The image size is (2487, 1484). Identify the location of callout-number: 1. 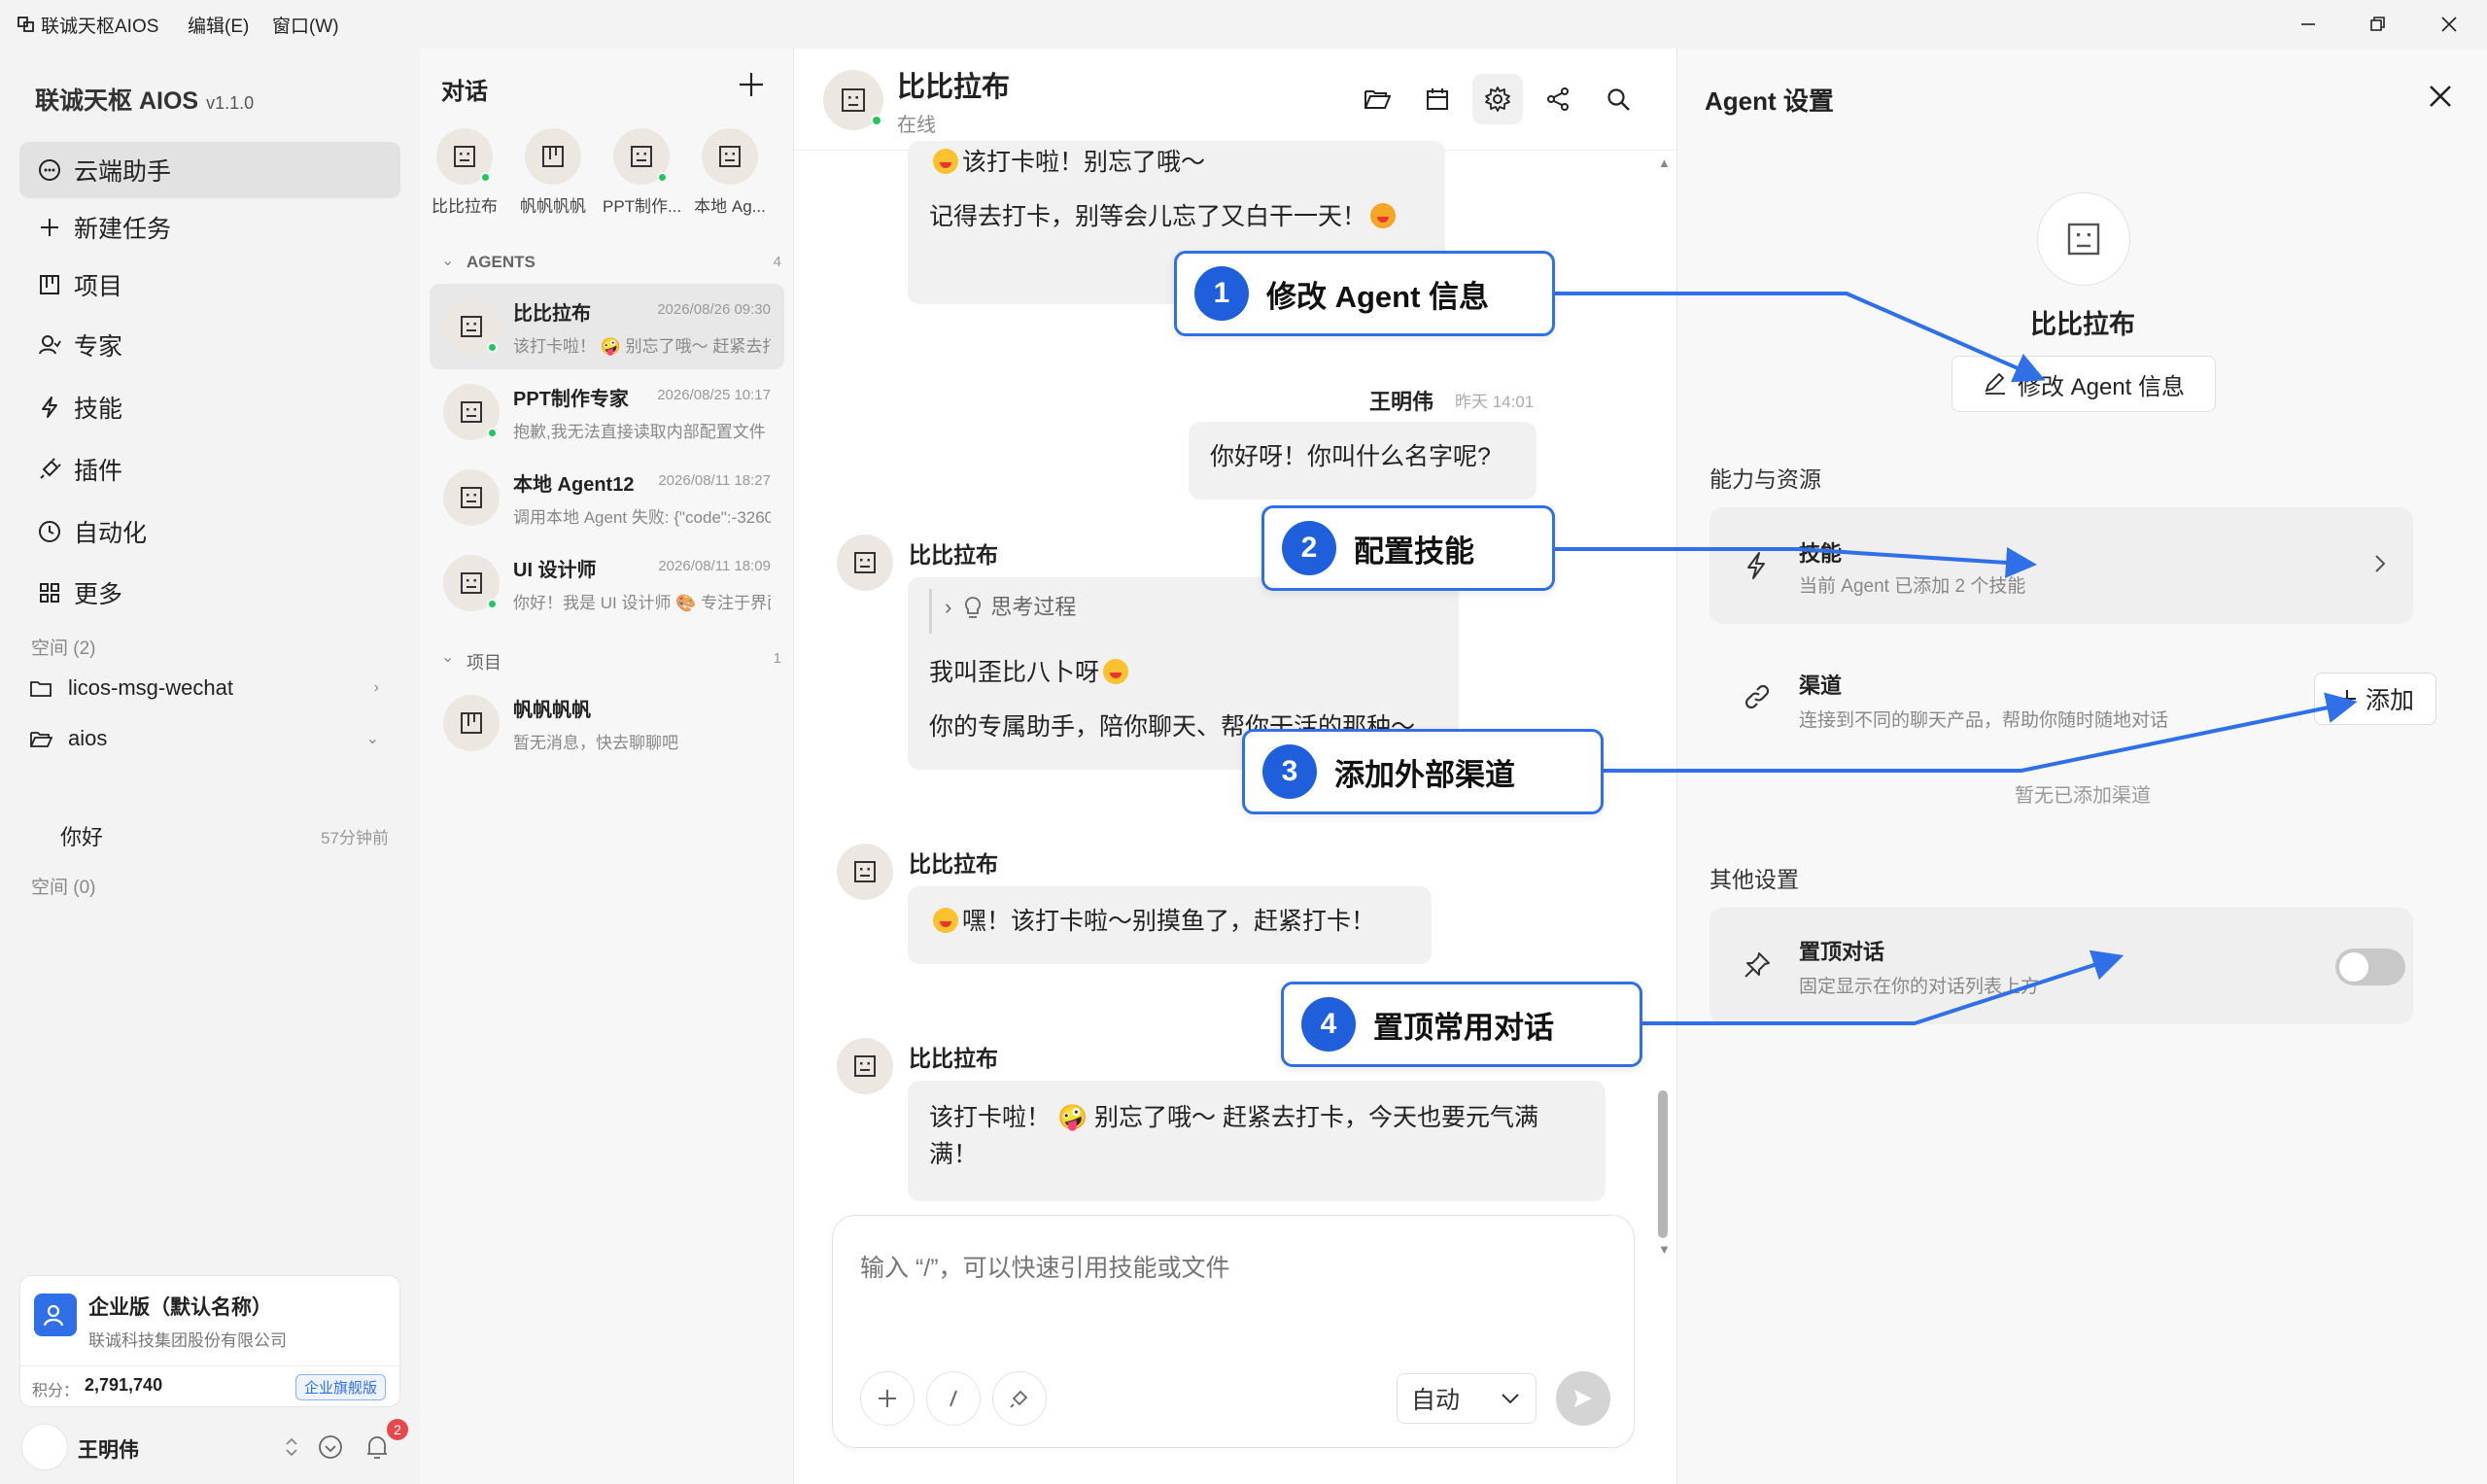
(1222, 293).